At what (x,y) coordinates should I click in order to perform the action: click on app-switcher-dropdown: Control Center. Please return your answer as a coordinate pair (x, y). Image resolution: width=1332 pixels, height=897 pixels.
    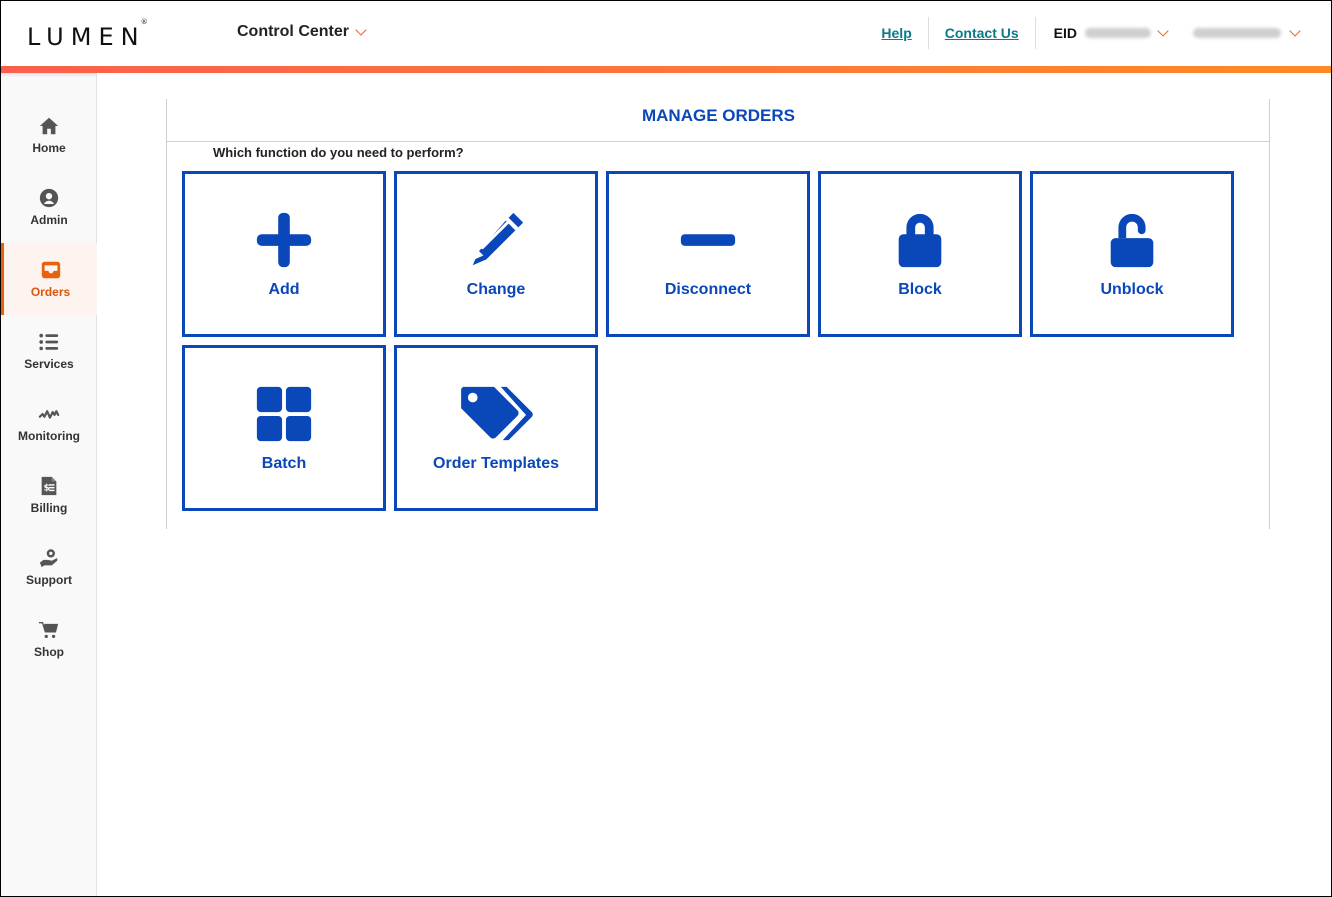
    Looking at the image, I should click on (302, 32).